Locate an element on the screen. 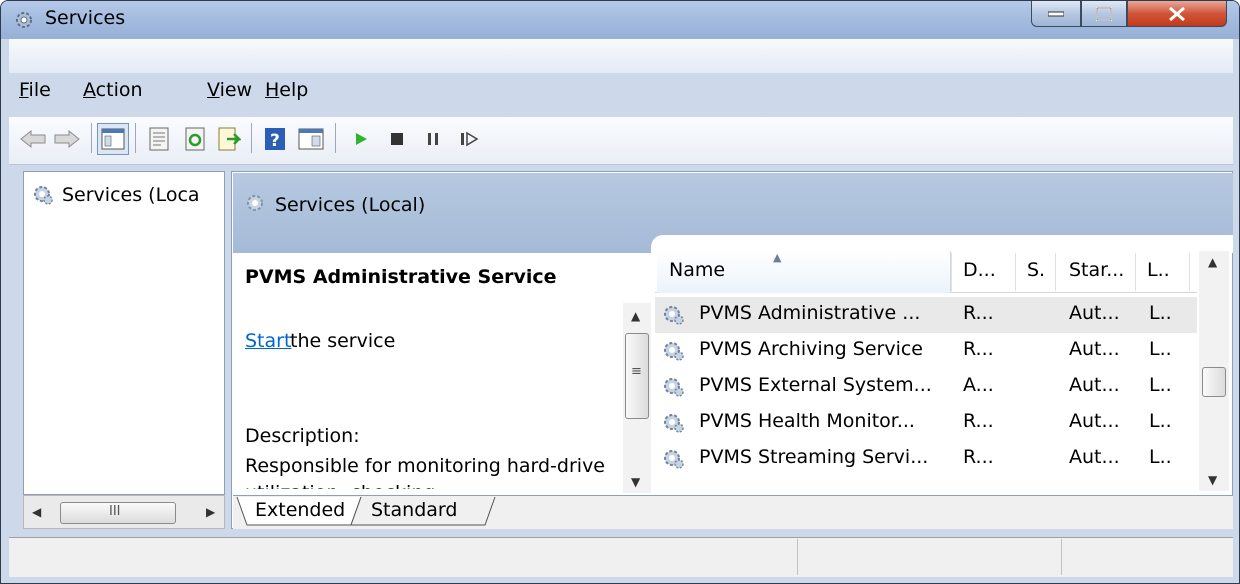 The height and width of the screenshot is (584, 1240). start-service-link: Start is located at coordinates (268, 341).